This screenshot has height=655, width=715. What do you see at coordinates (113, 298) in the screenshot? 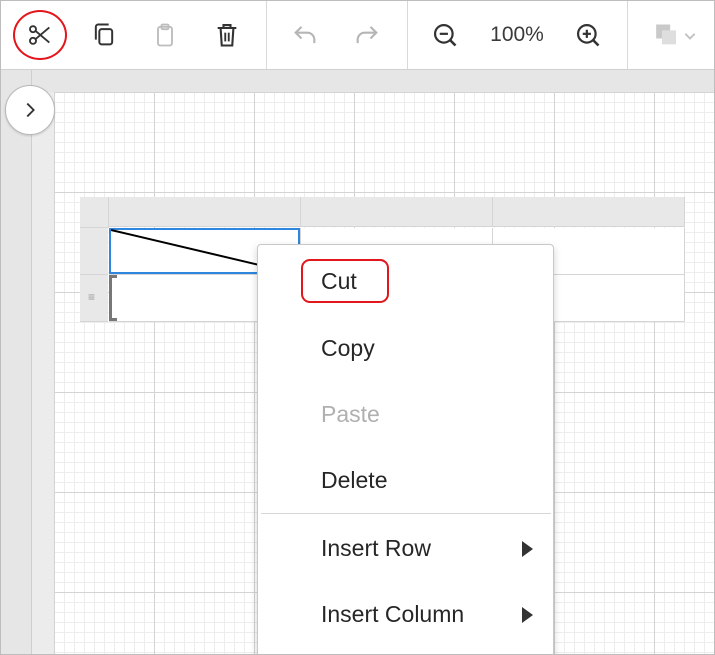
I see `row-group-bracket` at bounding box center [113, 298].